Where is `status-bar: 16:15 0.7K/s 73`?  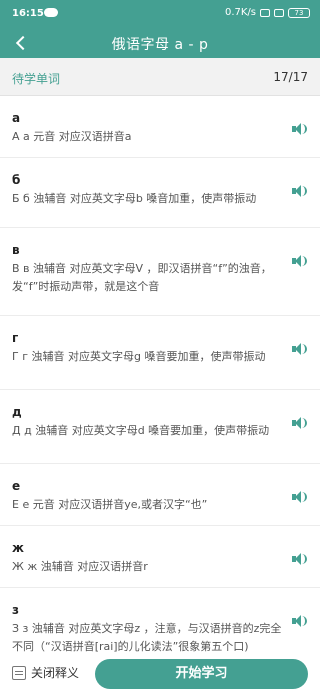
status-bar: 16:15 0.7K/s 73 is located at coordinates (160, 14).